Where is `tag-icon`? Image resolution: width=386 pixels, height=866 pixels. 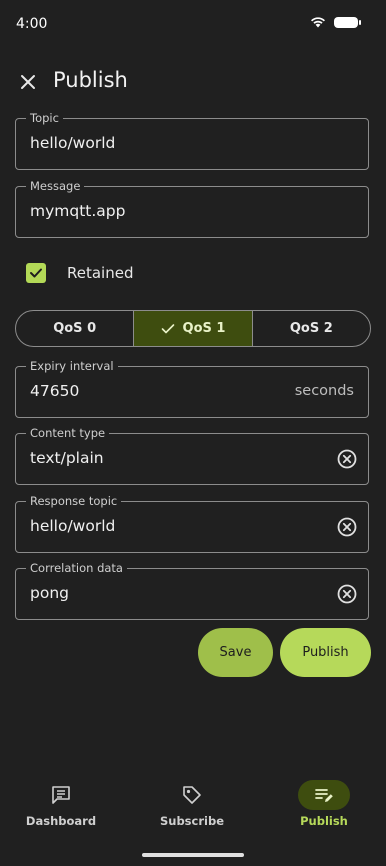 tag-icon is located at coordinates (192, 795).